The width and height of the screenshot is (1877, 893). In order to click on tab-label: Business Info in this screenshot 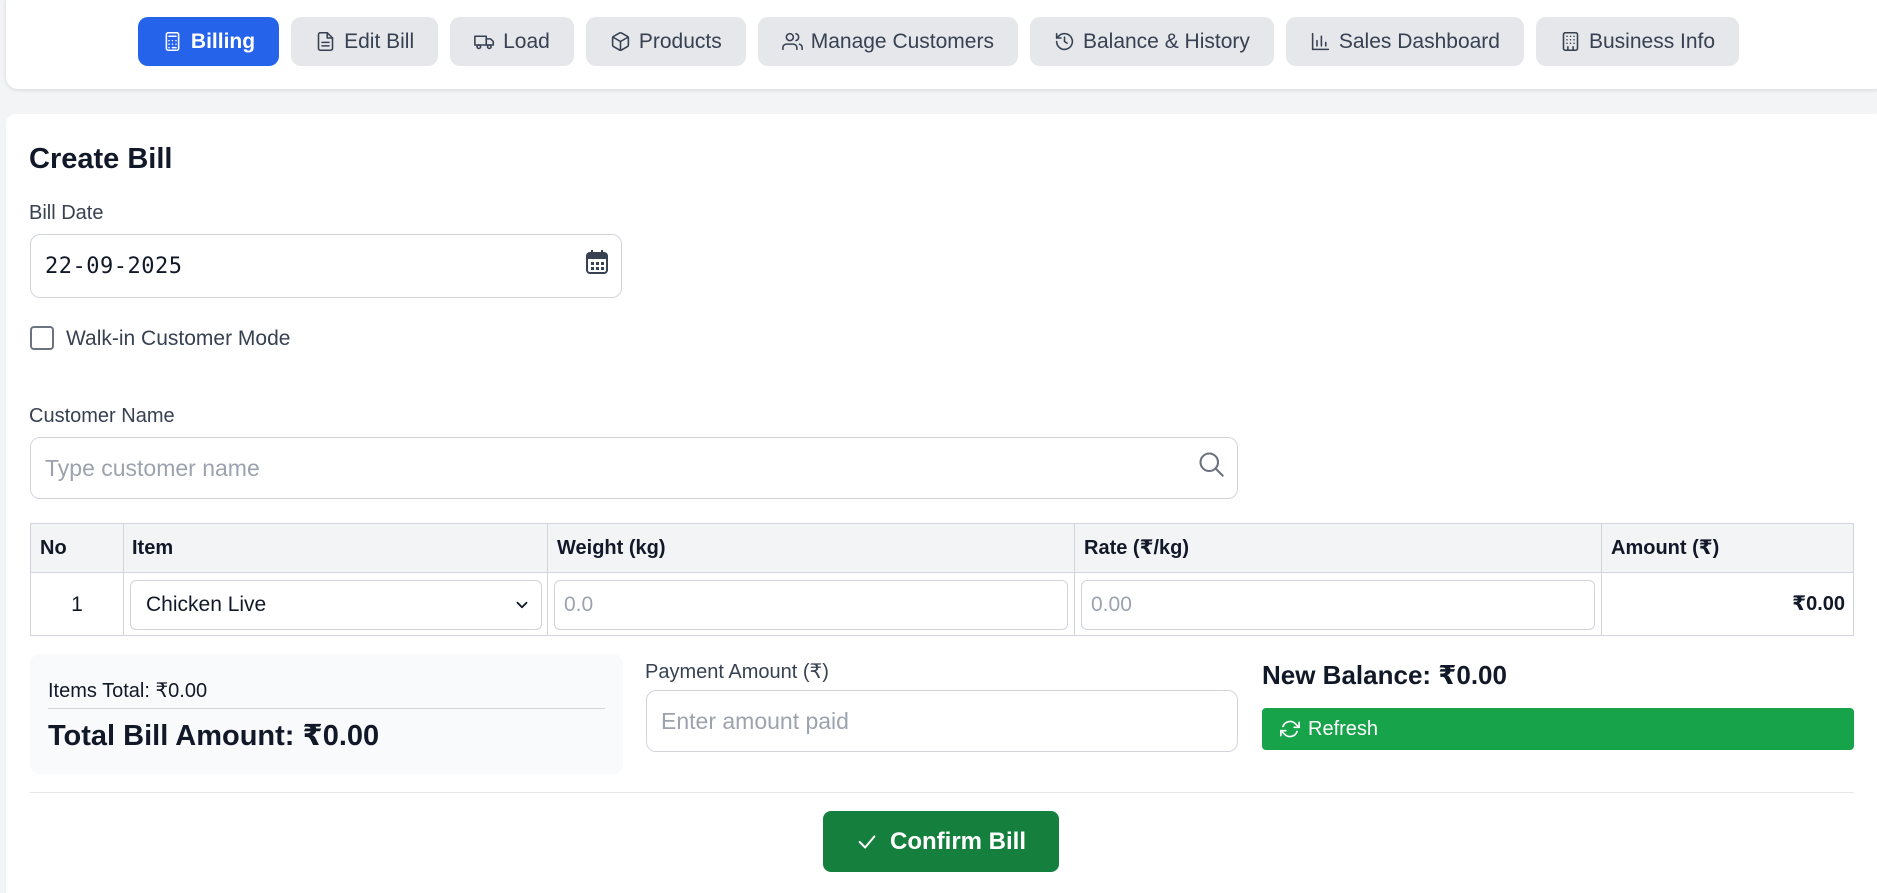, I will do `click(1652, 41)`.